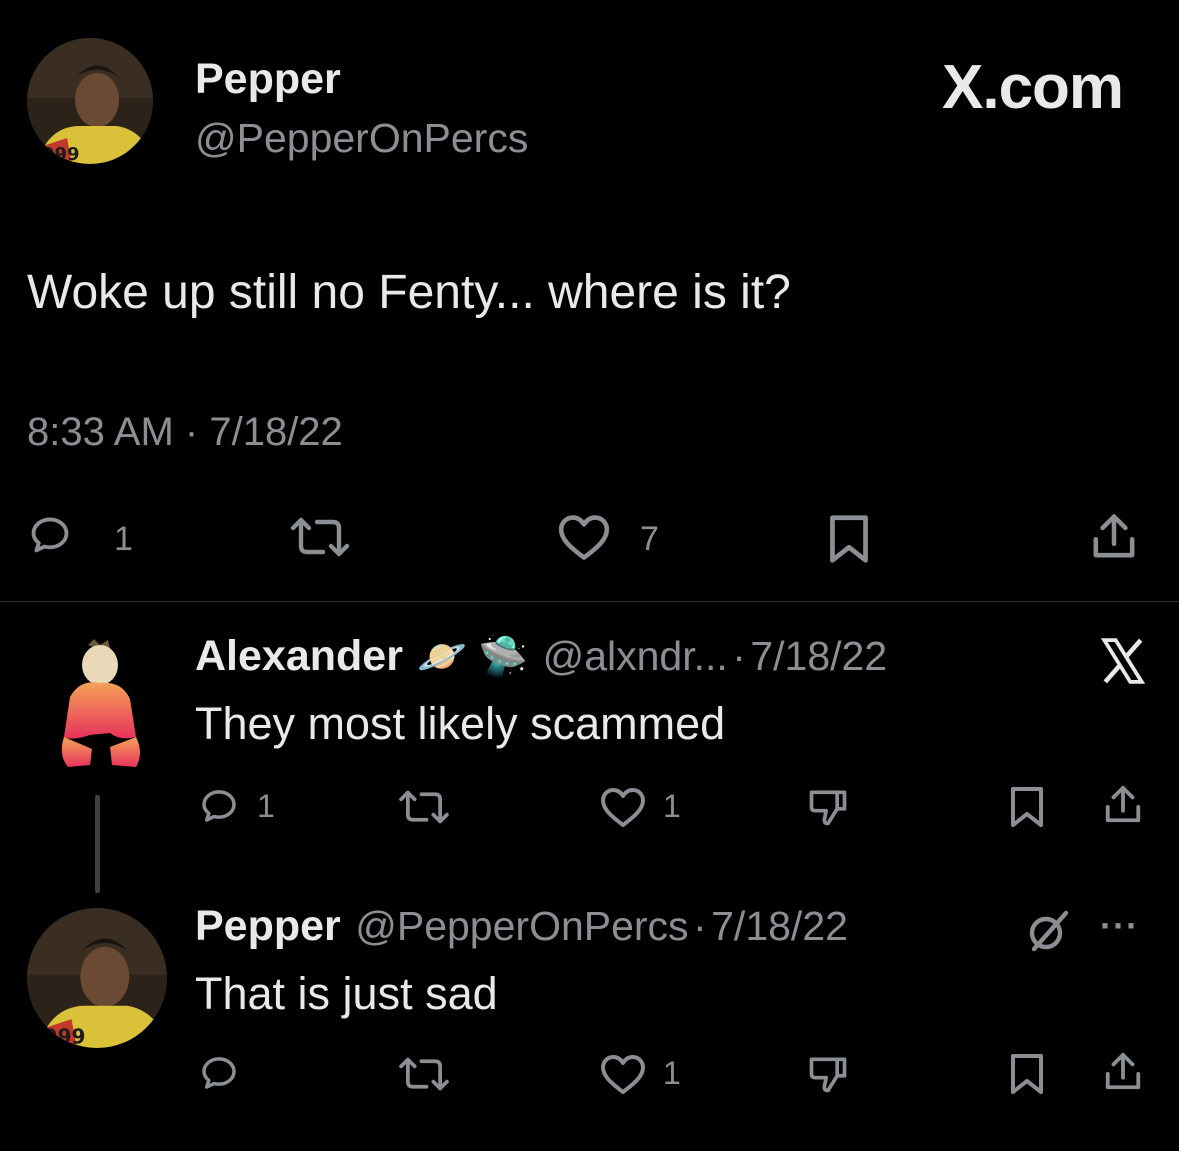 The image size is (1179, 1151). Describe the element at coordinates (90, 101) in the screenshot. I see `author-avatar: 999` at that location.